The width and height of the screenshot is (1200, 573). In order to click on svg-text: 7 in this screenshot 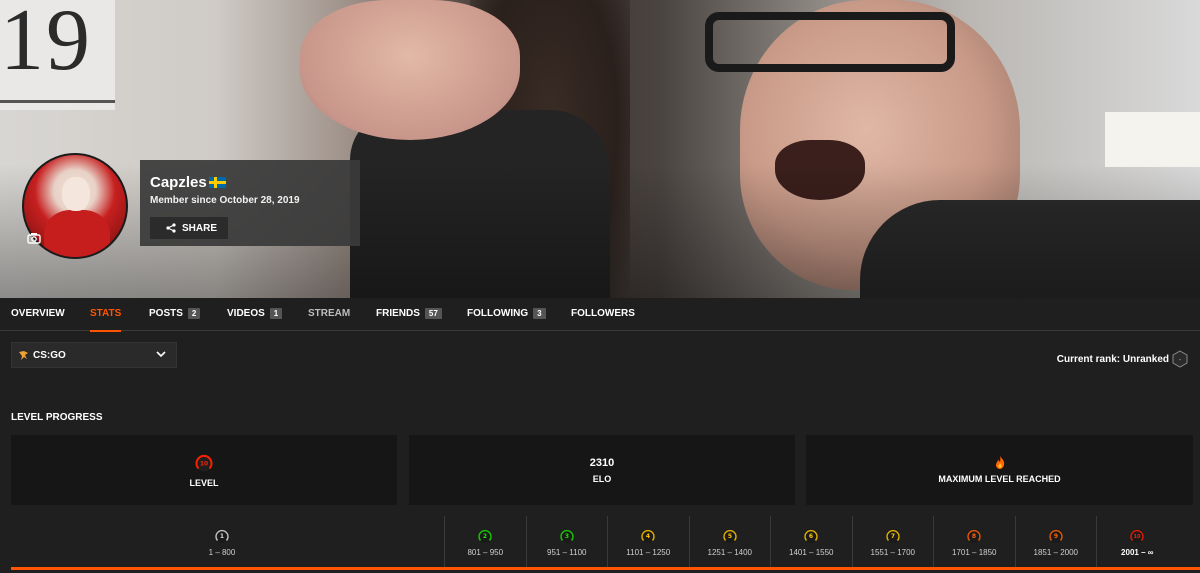, I will do `click(893, 536)`.